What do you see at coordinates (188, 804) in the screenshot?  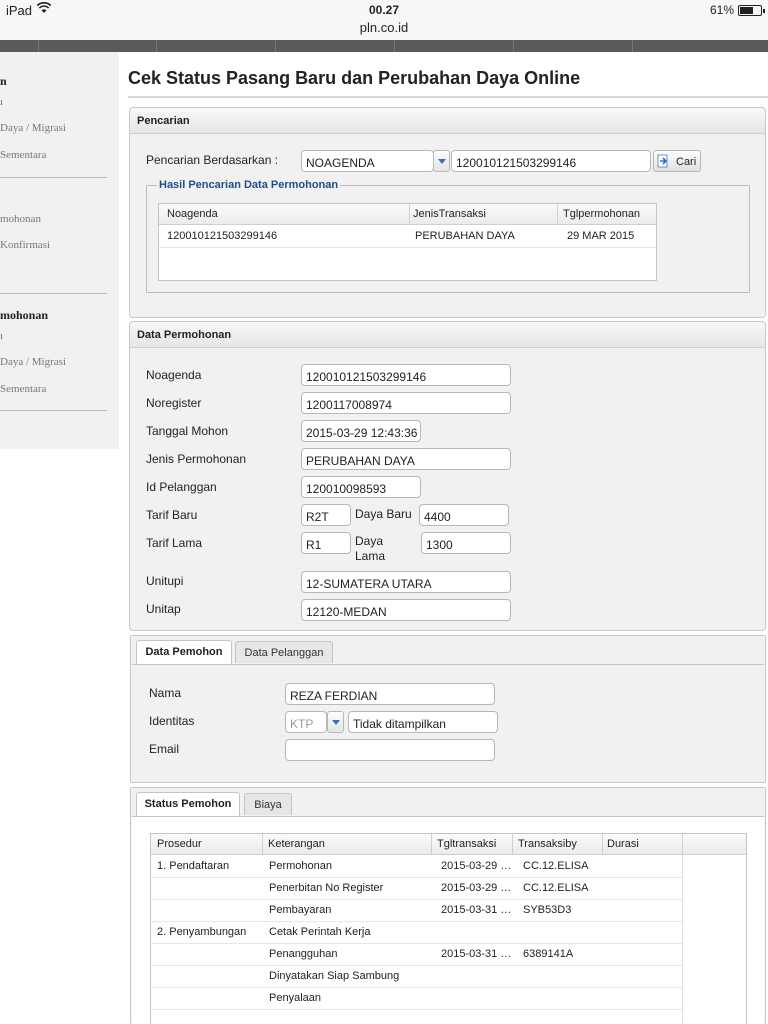 I see `tab-status-pemohon: Status Pemohon` at bounding box center [188, 804].